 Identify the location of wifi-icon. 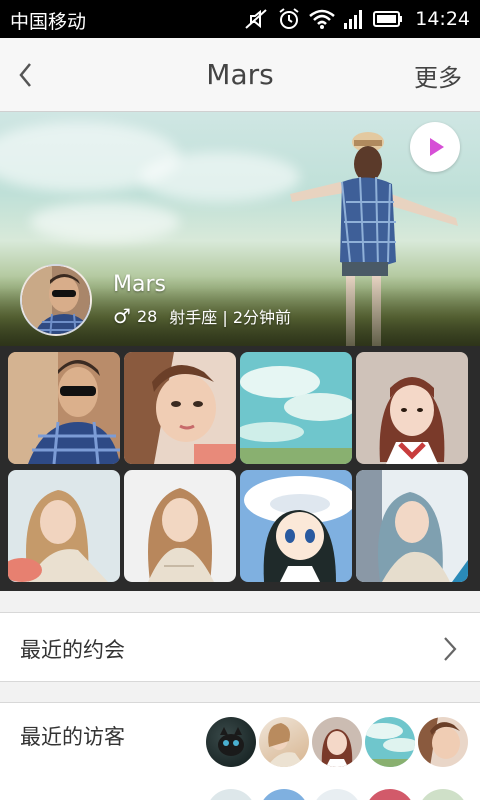
(322, 19).